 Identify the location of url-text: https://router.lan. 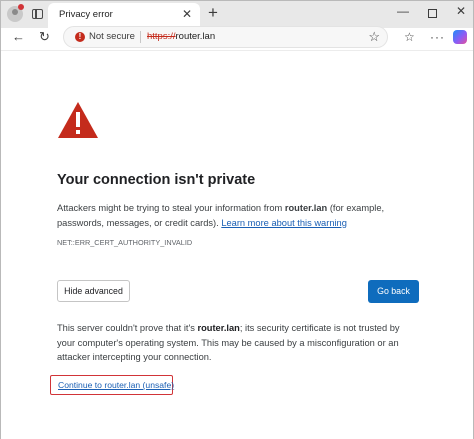
(181, 36).